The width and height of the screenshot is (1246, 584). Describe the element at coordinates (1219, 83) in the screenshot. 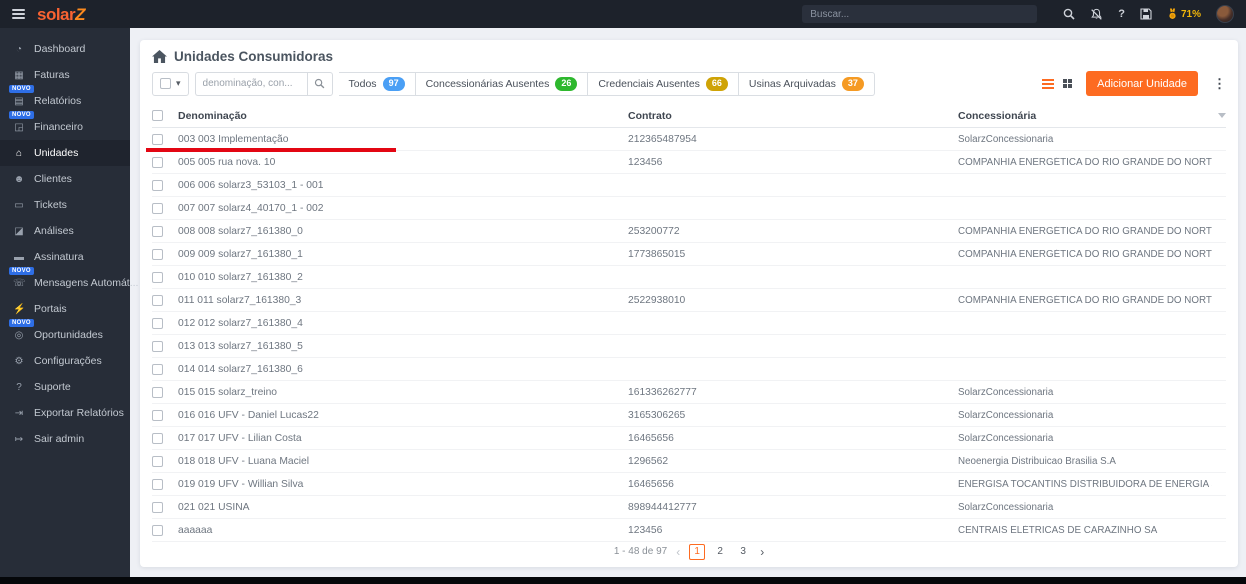

I see `more-options-icon: ⋮` at that location.